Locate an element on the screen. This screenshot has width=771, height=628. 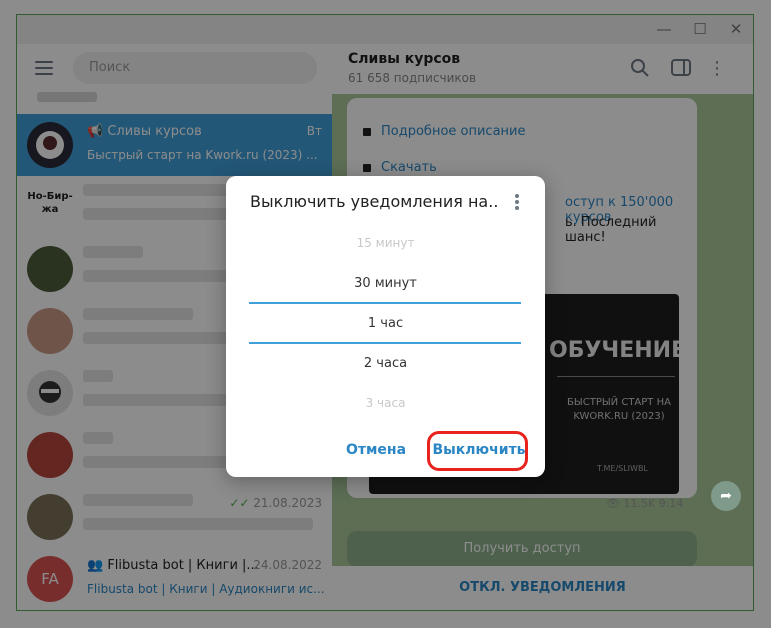
cancel-button: Отмена is located at coordinates (376, 450).